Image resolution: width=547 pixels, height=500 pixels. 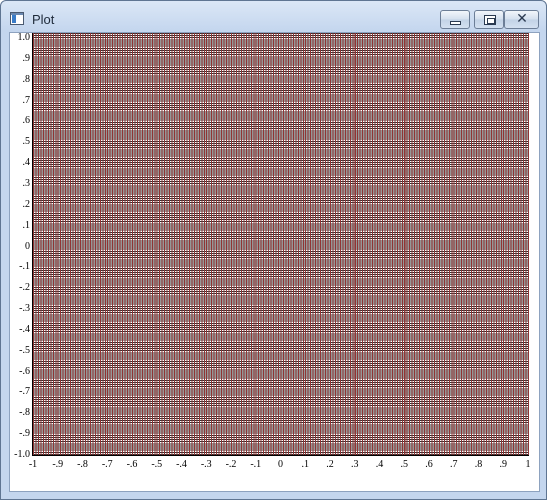 I want to click on x-tick-label: -.7, so click(x=107, y=464).